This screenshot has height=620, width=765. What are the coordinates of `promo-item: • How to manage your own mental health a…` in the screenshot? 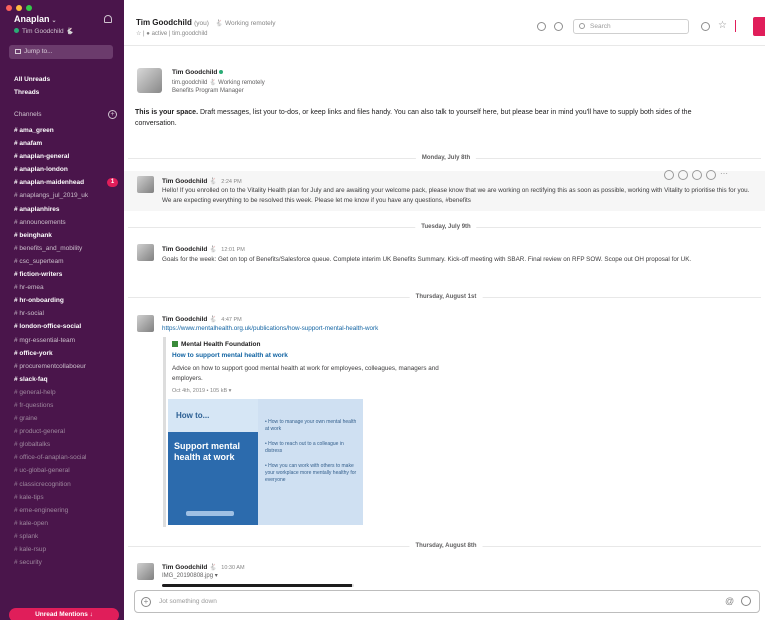 It's located at (311, 425).